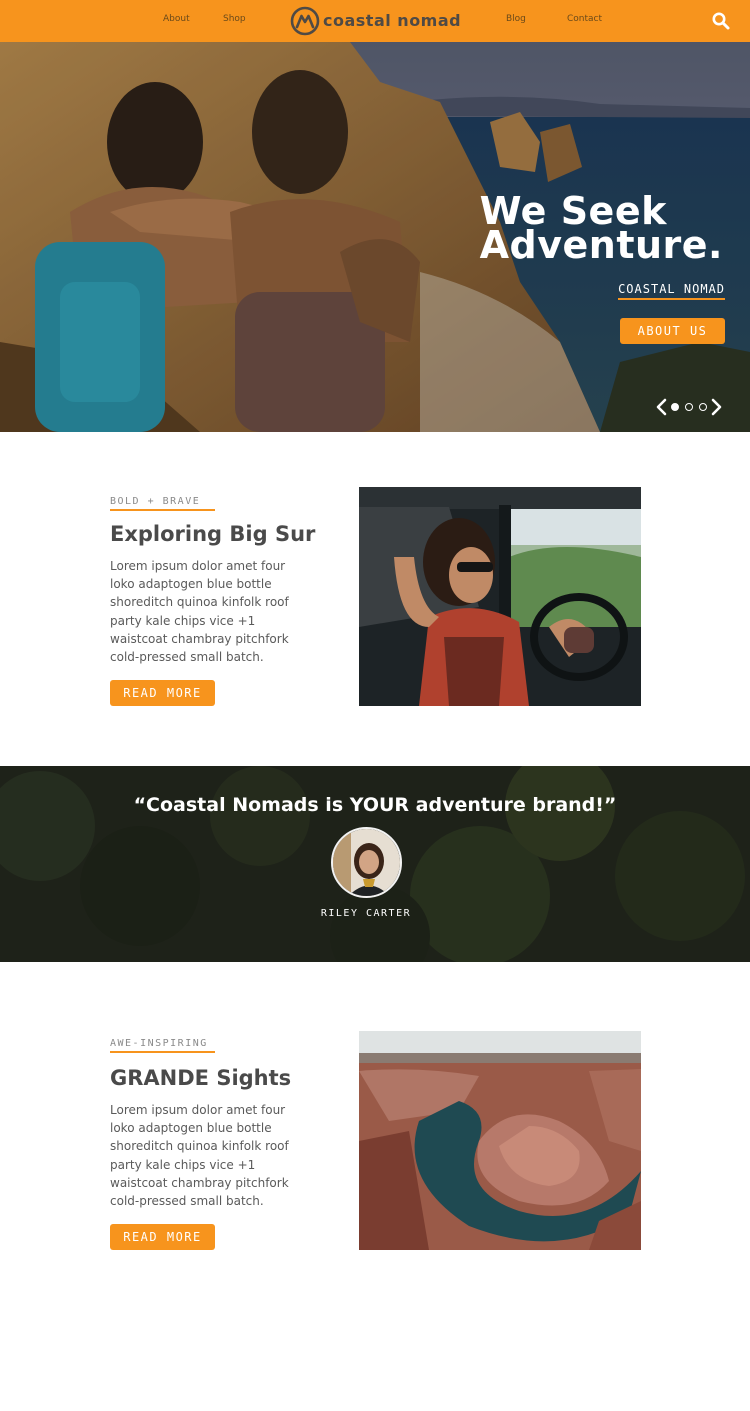 Image resolution: width=750 pixels, height=1411 pixels. I want to click on brand-name: coastal nomad, so click(392, 20).